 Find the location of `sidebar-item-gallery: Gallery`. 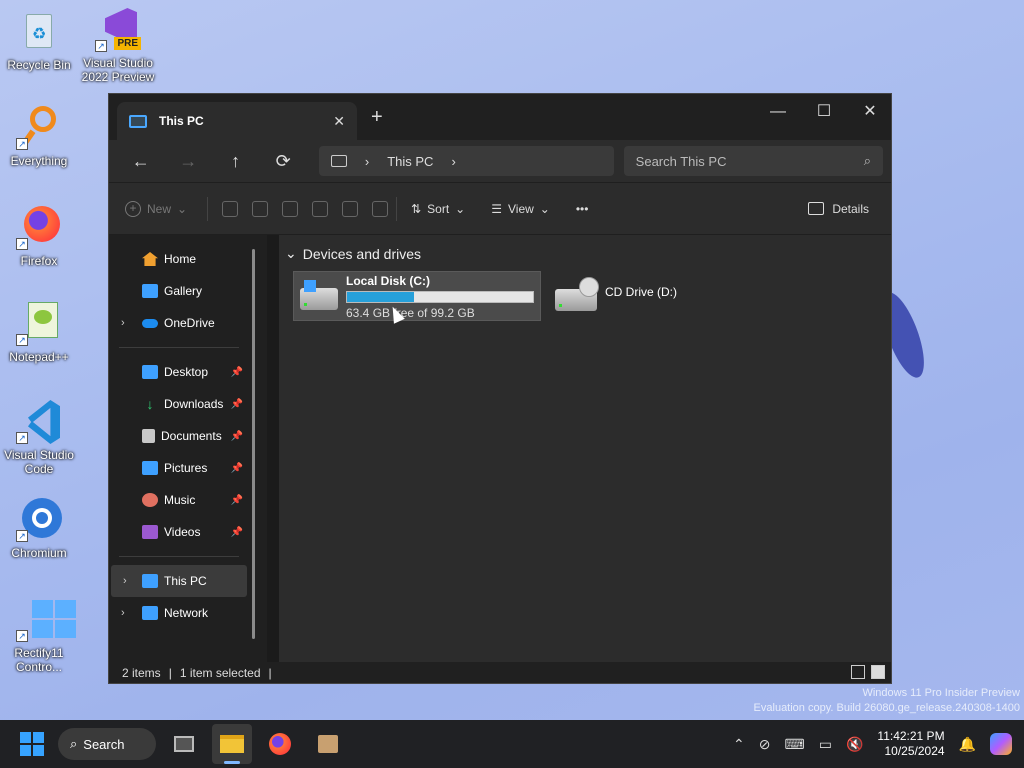

sidebar-item-gallery: Gallery is located at coordinates (188, 291).